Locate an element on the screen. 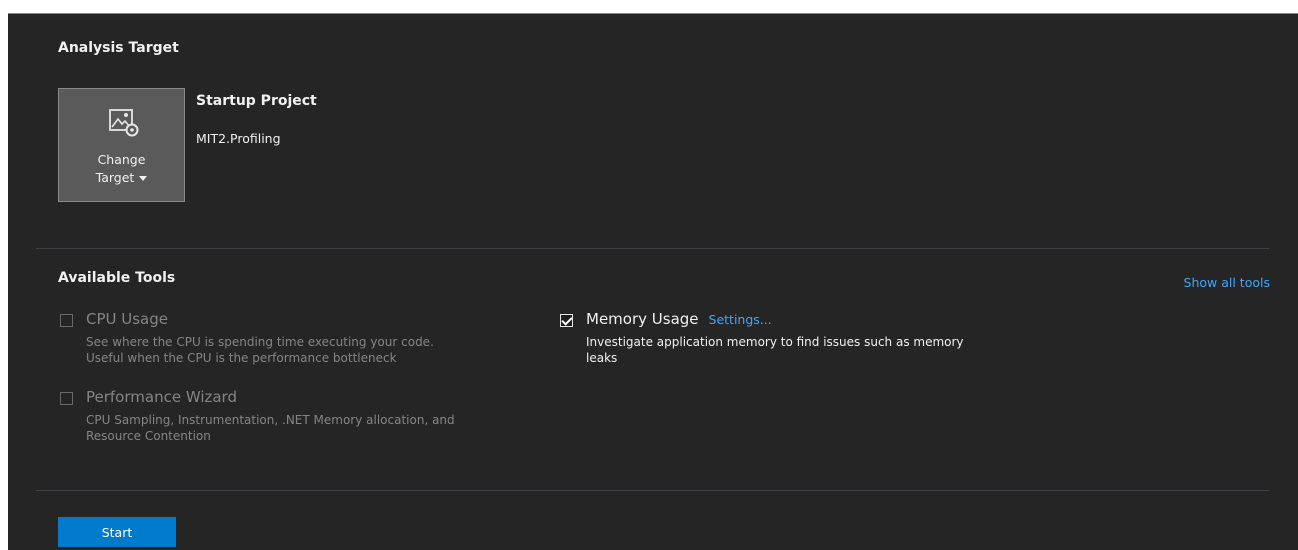  performance-wizard-checkbox is located at coordinates (66, 398).